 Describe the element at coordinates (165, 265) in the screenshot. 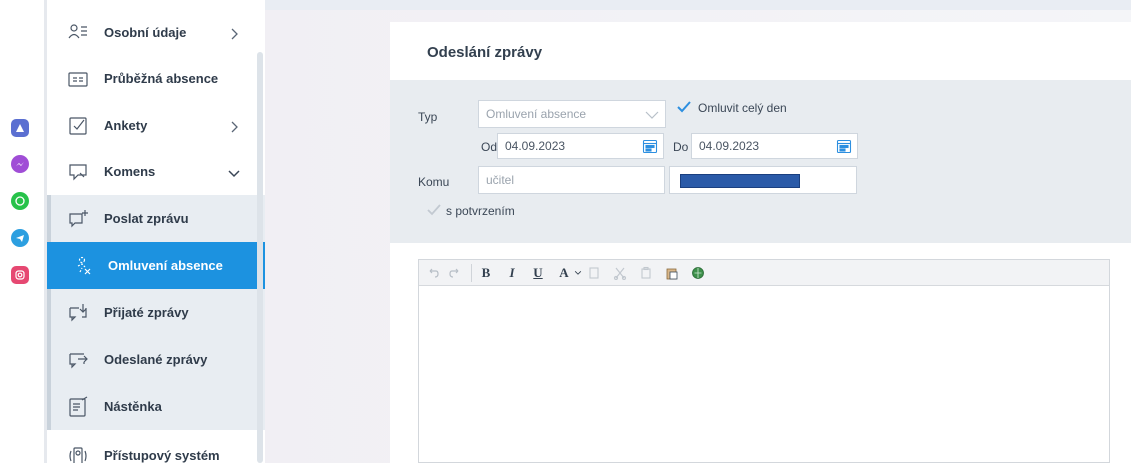

I see `sidebar-item-label: Omluvení absence` at that location.